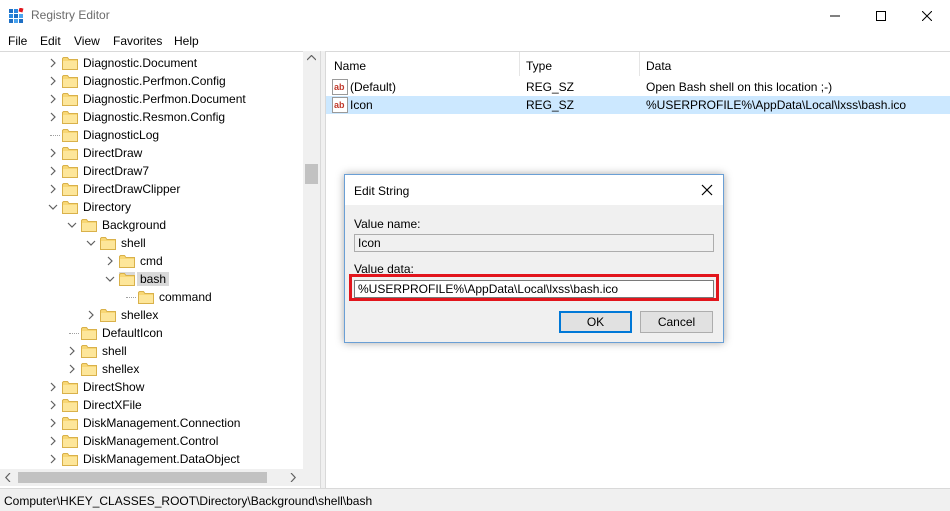 This screenshot has height=511, width=950. I want to click on menu-edit: Edit, so click(50, 41).